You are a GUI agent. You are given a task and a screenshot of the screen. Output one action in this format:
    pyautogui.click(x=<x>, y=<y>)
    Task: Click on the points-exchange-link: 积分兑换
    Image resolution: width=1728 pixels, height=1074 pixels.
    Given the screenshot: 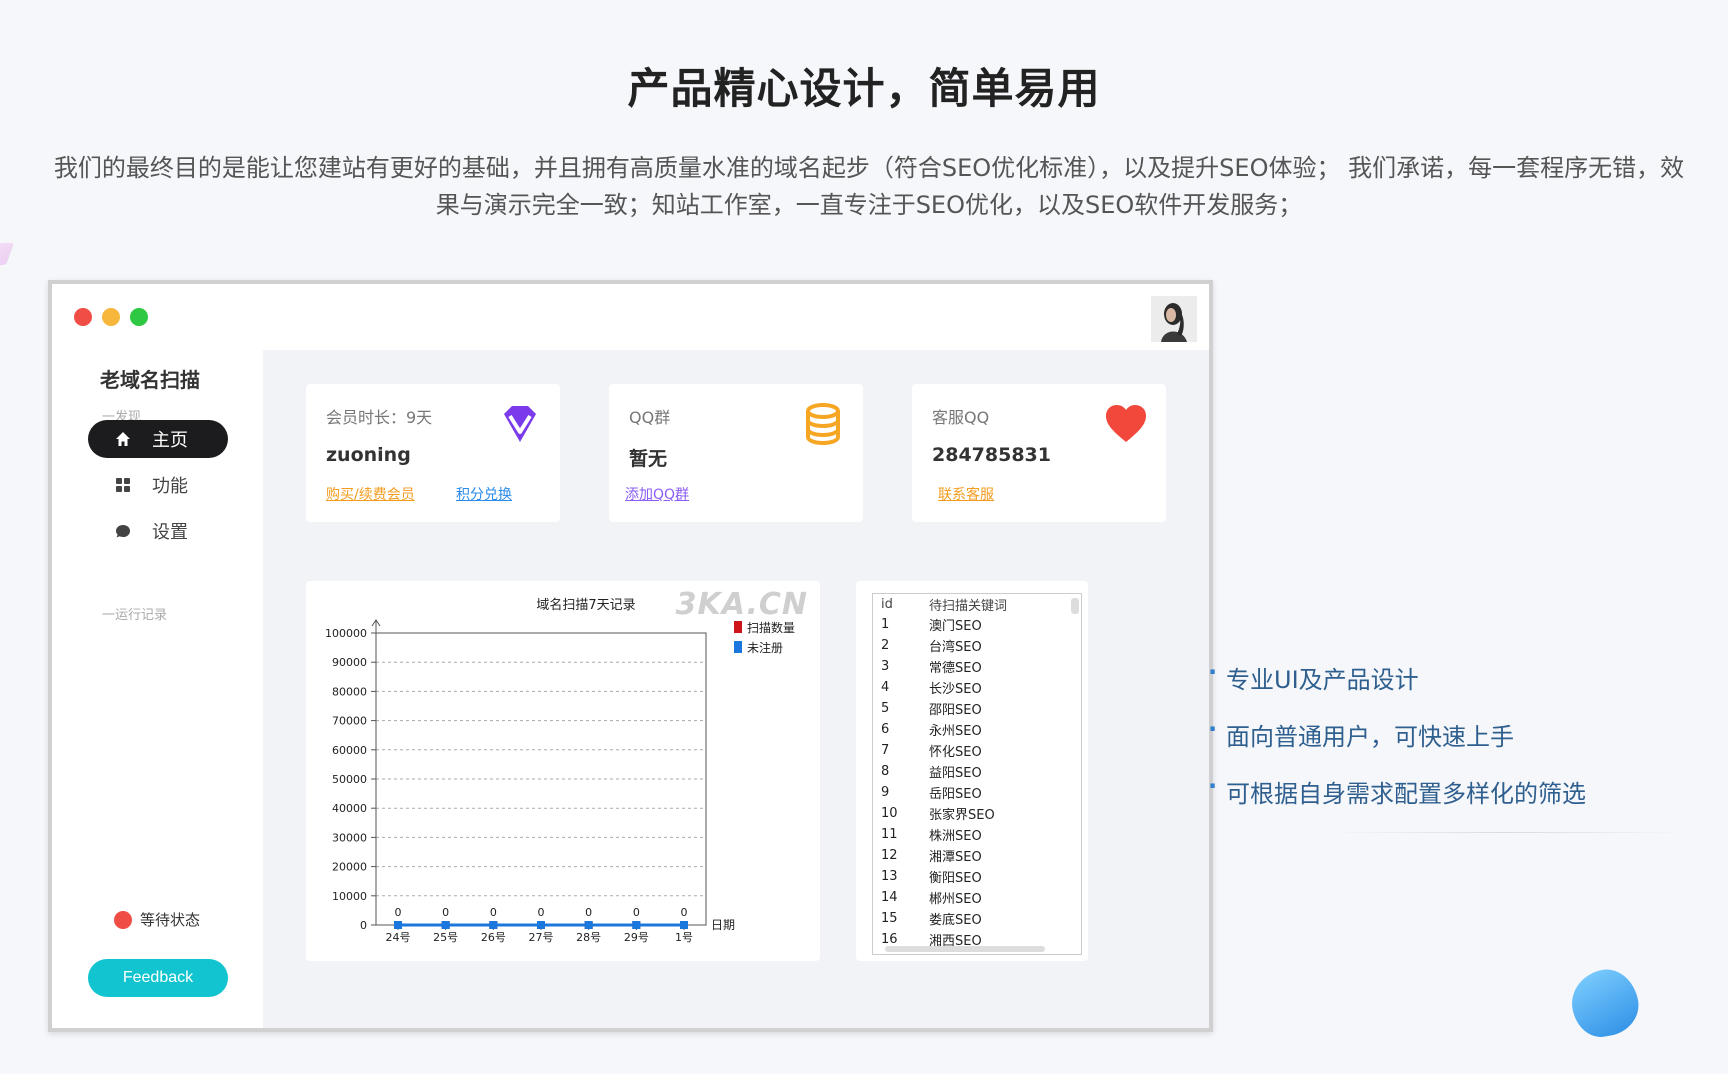 What is the action you would take?
    pyautogui.click(x=484, y=494)
    